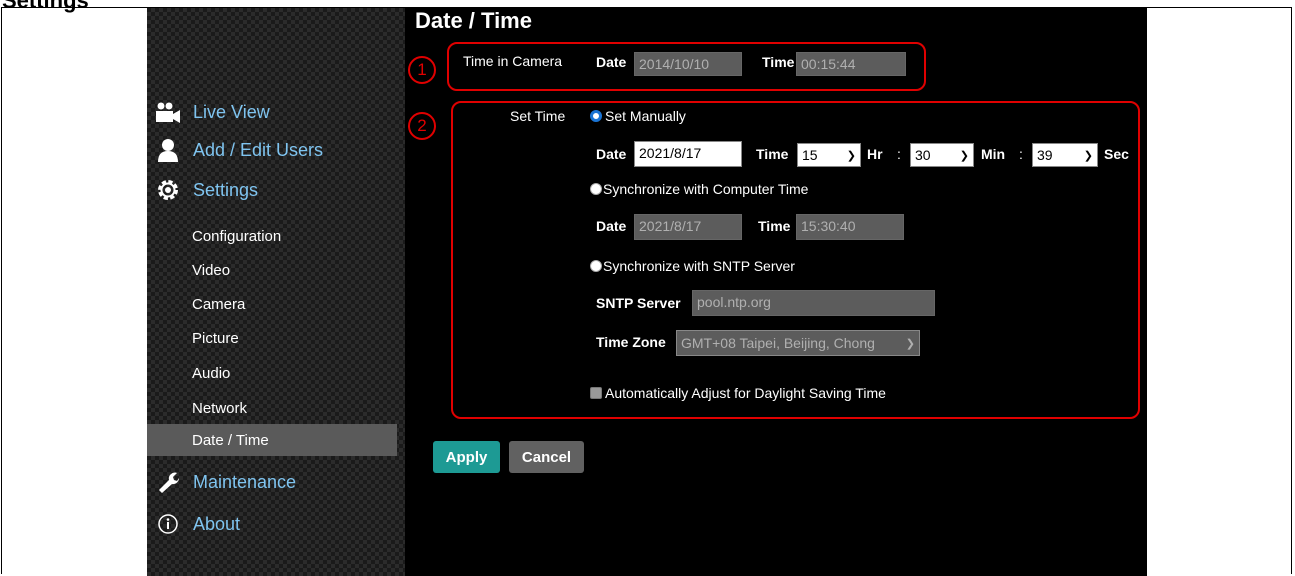 Image resolution: width=1295 pixels, height=576 pixels. I want to click on sidebar-item-label: Add / Edit Users, so click(258, 149).